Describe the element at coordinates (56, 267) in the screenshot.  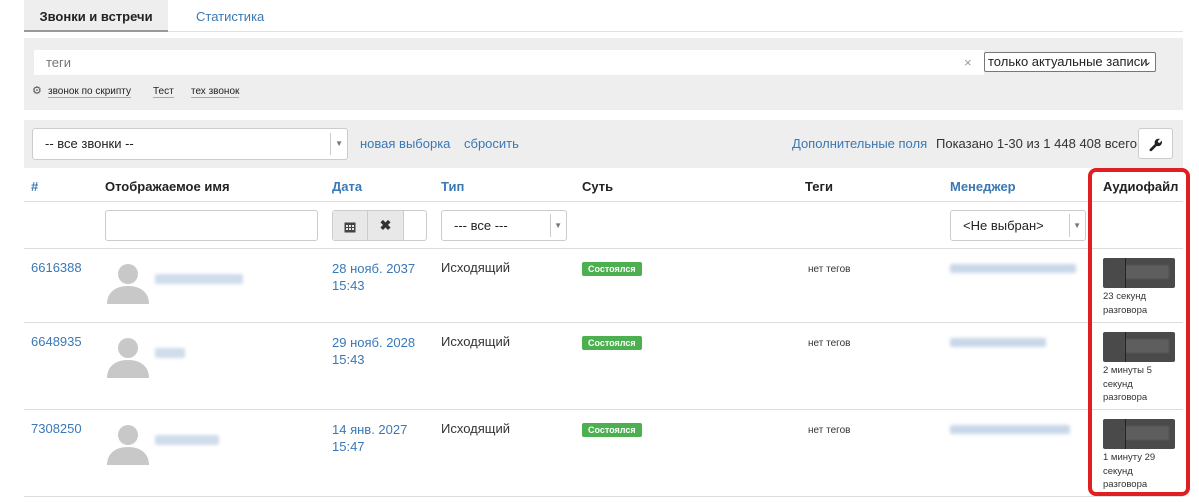
I see `call-id-link: 6616388` at that location.